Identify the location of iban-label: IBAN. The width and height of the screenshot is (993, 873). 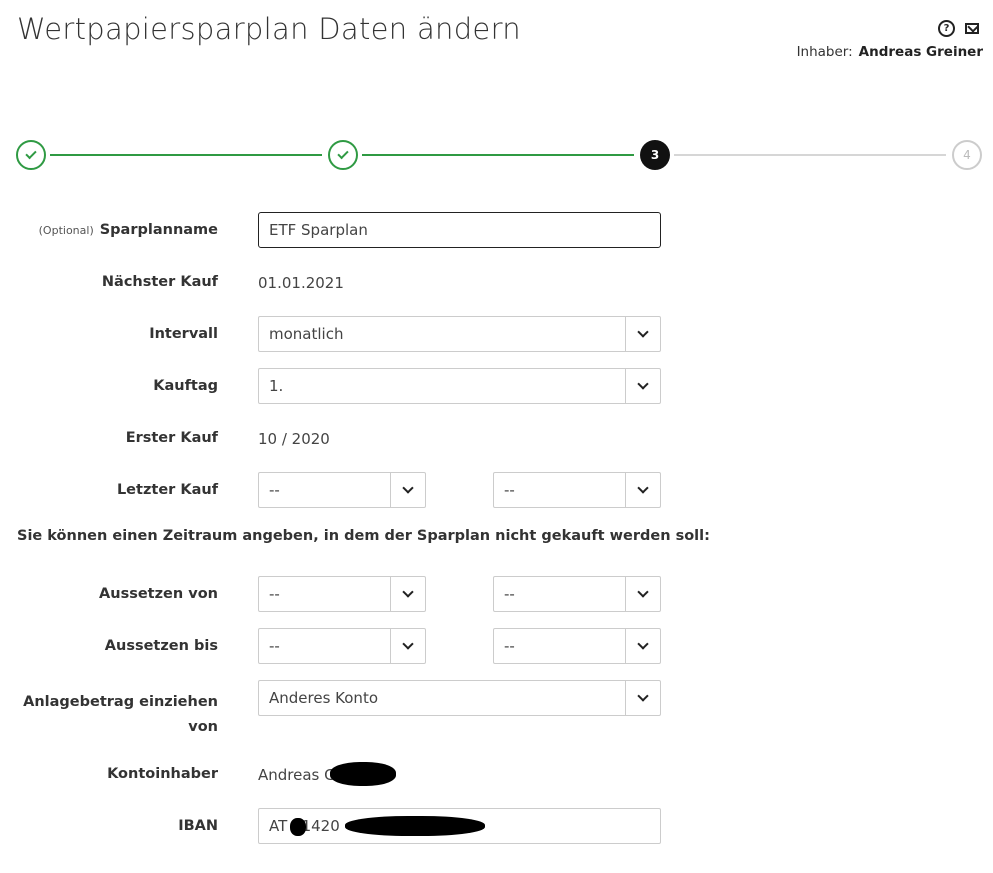
(198, 826).